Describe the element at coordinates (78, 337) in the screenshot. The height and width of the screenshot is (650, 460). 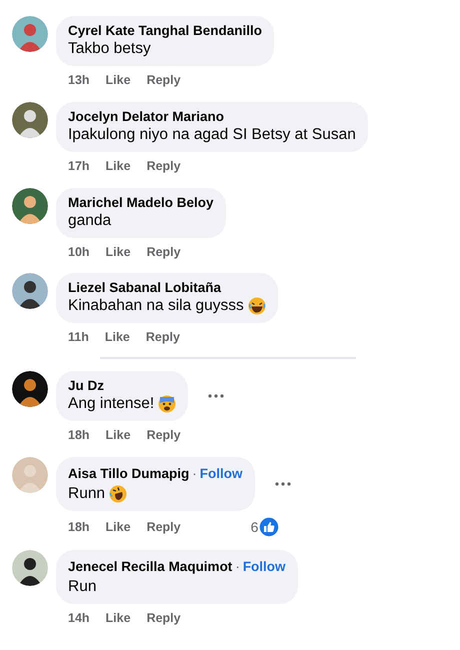
I see `comment-time: 11h` at that location.